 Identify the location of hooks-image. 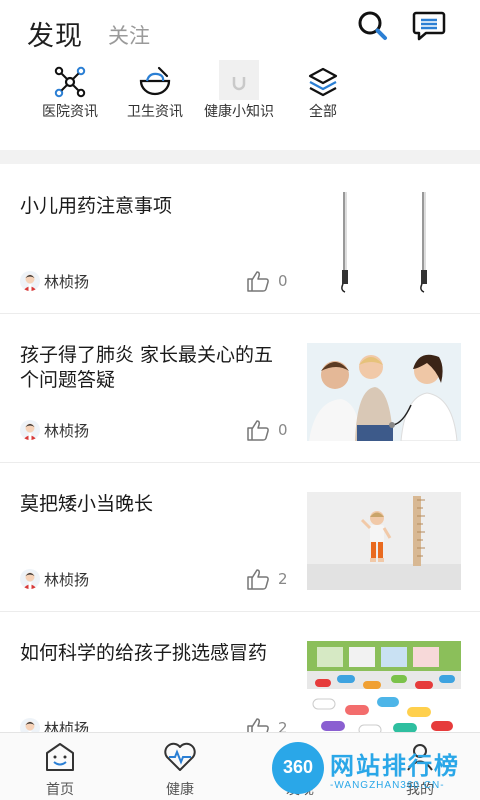
(384, 245).